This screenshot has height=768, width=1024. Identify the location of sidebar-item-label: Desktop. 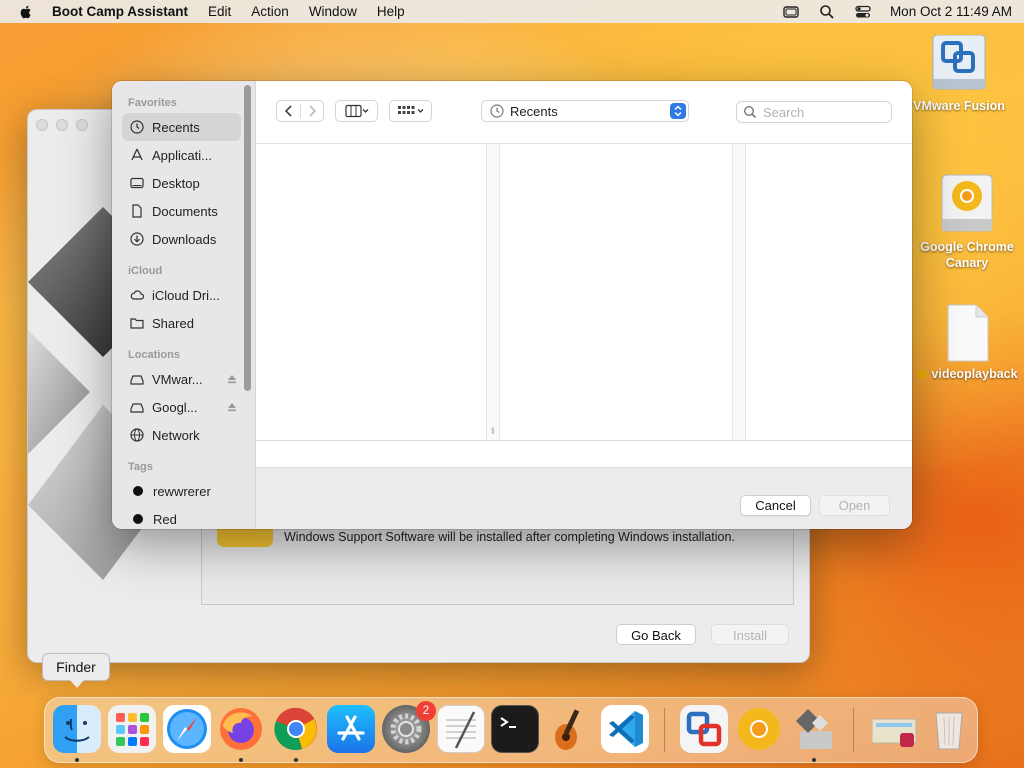
(176, 183).